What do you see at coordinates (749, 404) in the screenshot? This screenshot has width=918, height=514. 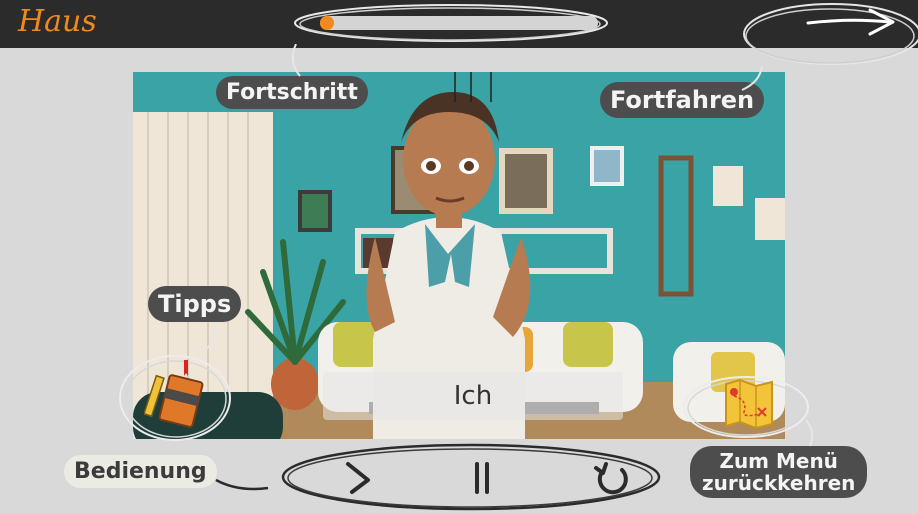 I see `map-icon` at bounding box center [749, 404].